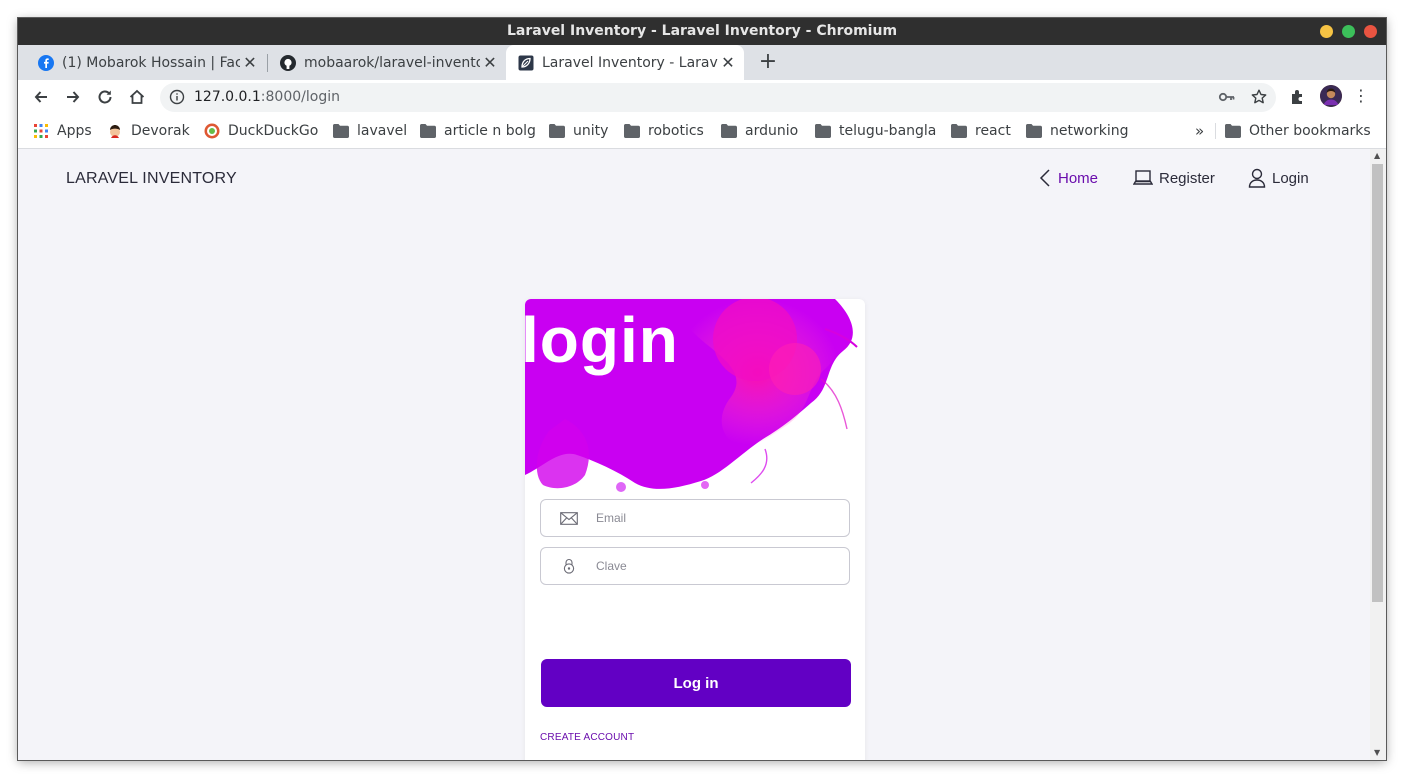 The image size is (1408, 782). What do you see at coordinates (137, 97) in the screenshot?
I see `home-icon` at bounding box center [137, 97].